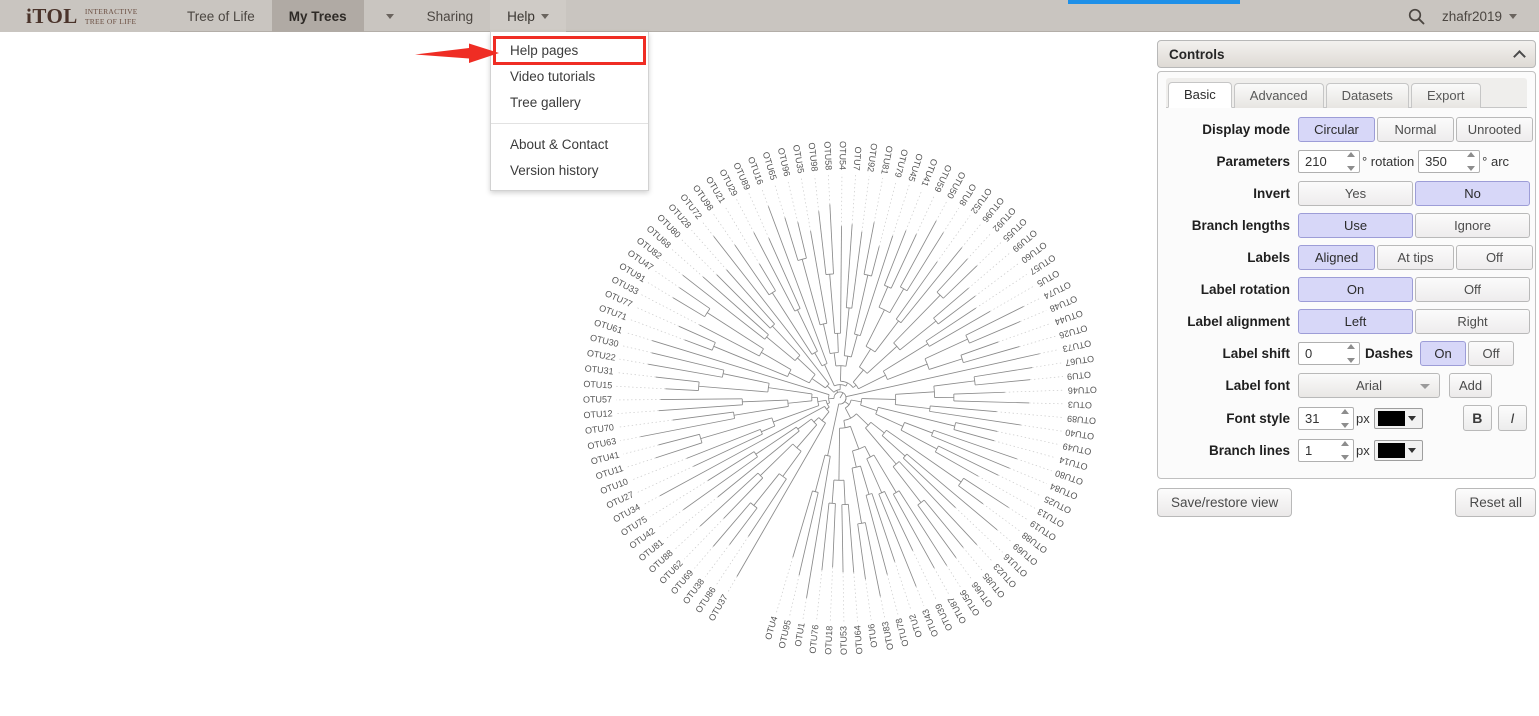 The image size is (1539, 716). Describe the element at coordinates (1491, 353) in the screenshot. I see `dashes-option-off: Off` at that location.